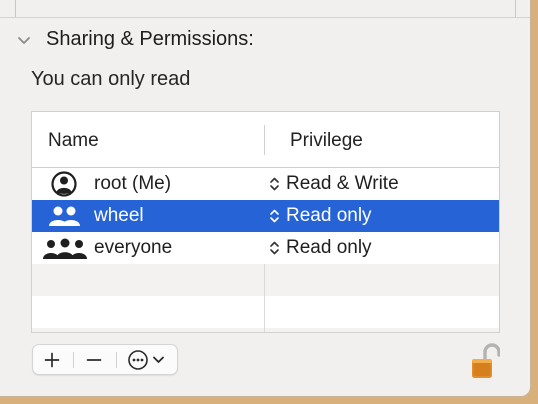 Image resolution: width=538 pixels, height=404 pixels. Describe the element at coordinates (342, 184) in the screenshot. I see `privilege-select: Read & Write` at that location.